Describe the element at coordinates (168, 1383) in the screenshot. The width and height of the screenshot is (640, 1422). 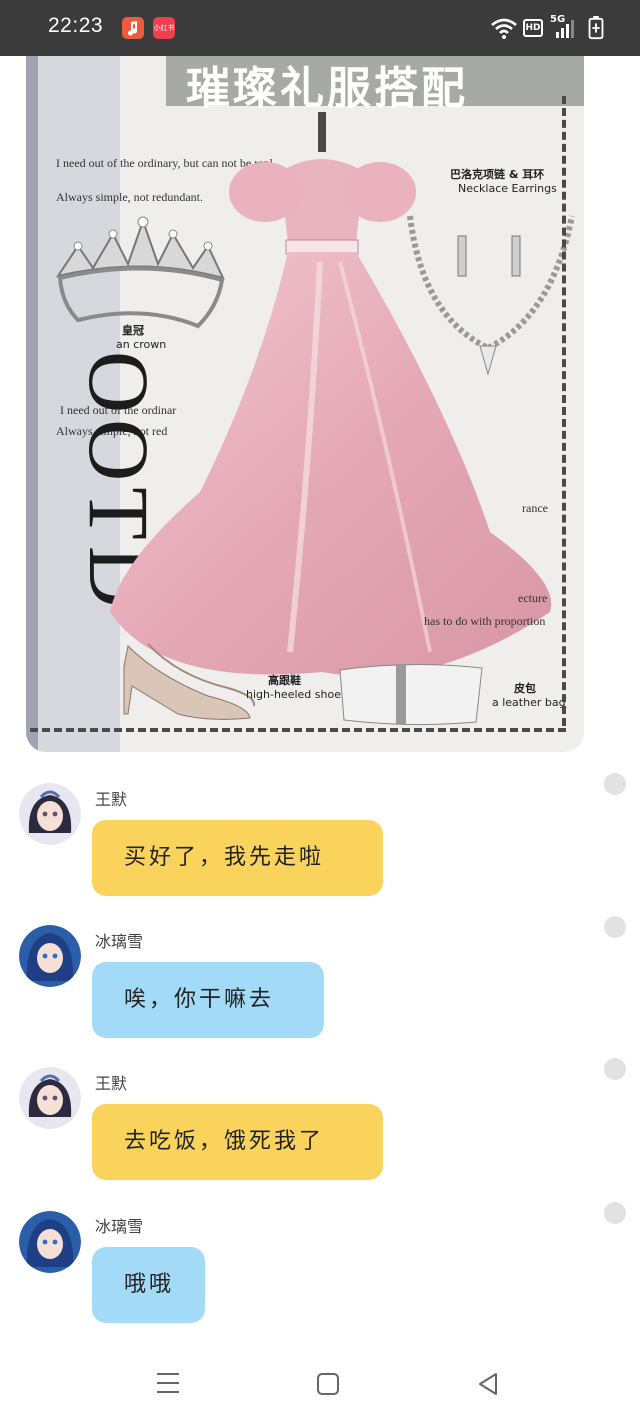
I see `menu-icon` at that location.